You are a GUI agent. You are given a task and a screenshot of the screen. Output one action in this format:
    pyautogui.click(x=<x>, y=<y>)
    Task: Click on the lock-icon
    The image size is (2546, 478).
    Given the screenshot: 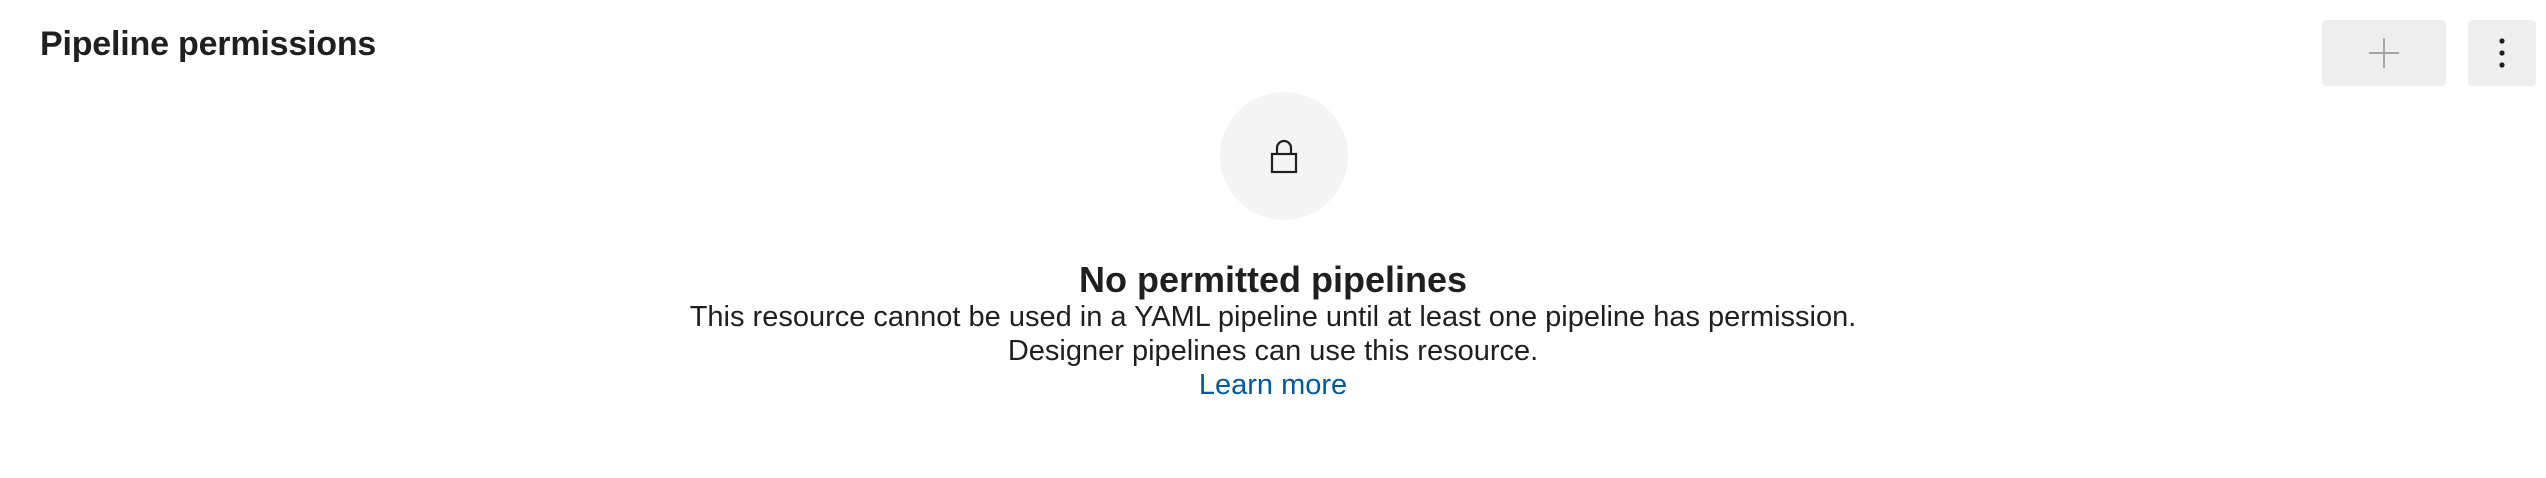 What is the action you would take?
    pyautogui.click(x=1284, y=156)
    